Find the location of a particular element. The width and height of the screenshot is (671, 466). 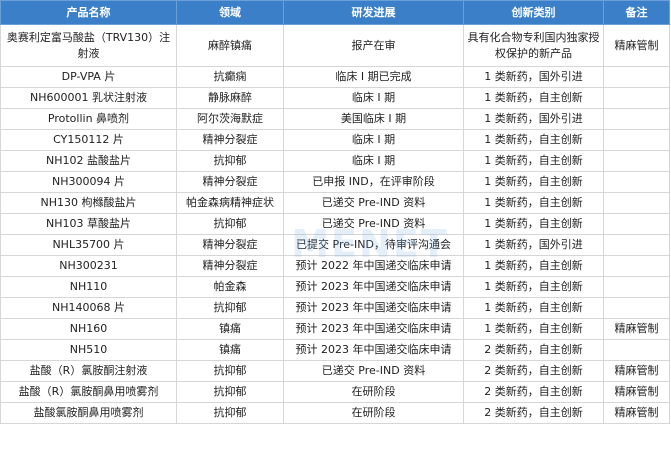

table-row: NH103 草酸盐片 抗抑郁 已递交 Pre-IND 资料 1 类新药，自主创新 is located at coordinates (335, 224).